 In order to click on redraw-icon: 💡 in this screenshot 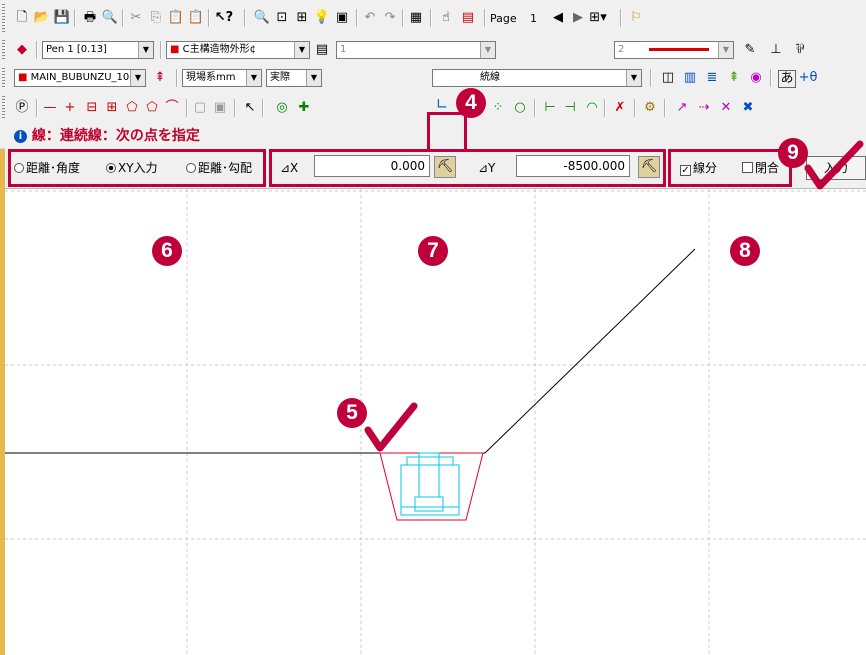, I will do `click(322, 18)`.